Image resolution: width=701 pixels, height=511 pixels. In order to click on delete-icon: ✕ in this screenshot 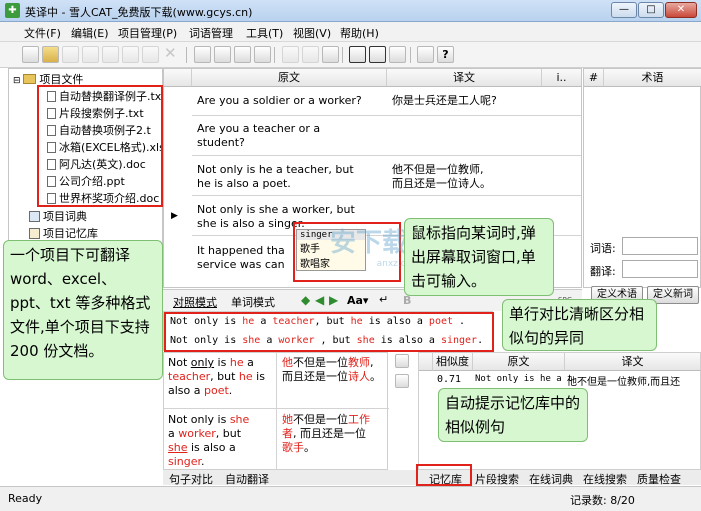, I will do `click(172, 54)`.